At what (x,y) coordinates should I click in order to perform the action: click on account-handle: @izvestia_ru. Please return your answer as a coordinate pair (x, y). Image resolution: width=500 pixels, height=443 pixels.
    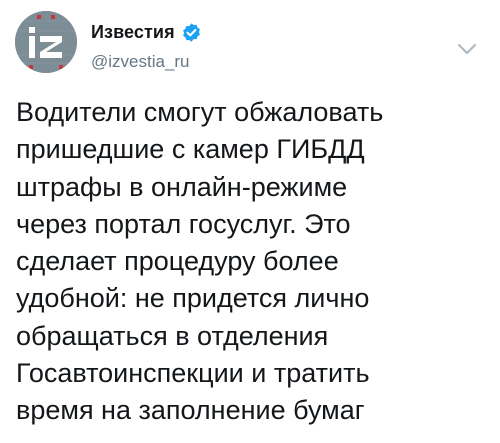
    Looking at the image, I should click on (140, 62).